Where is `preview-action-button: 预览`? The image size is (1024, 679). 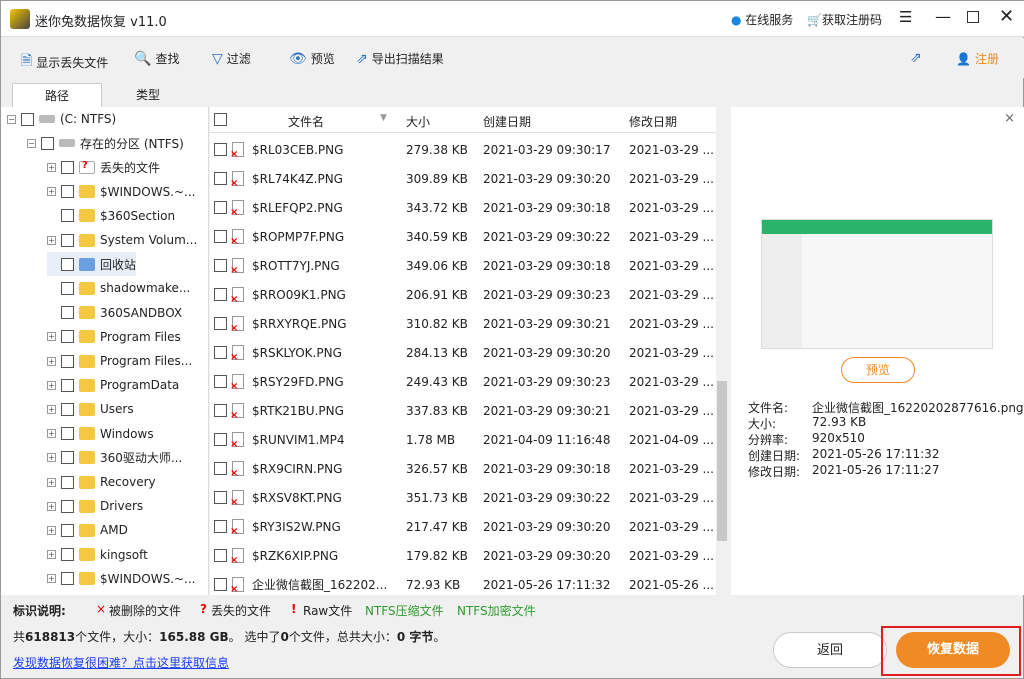 preview-action-button: 预览 is located at coordinates (878, 370).